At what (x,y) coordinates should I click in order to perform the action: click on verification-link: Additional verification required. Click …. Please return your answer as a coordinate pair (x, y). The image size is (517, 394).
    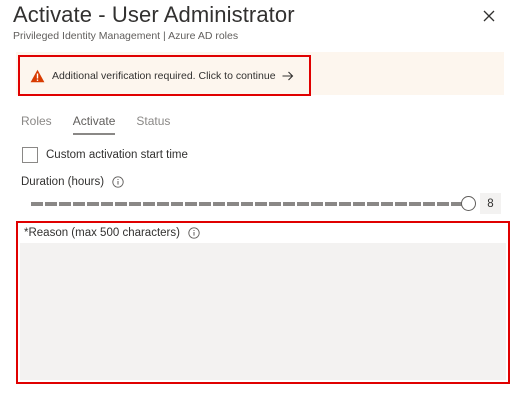
    Looking at the image, I should click on (164, 75).